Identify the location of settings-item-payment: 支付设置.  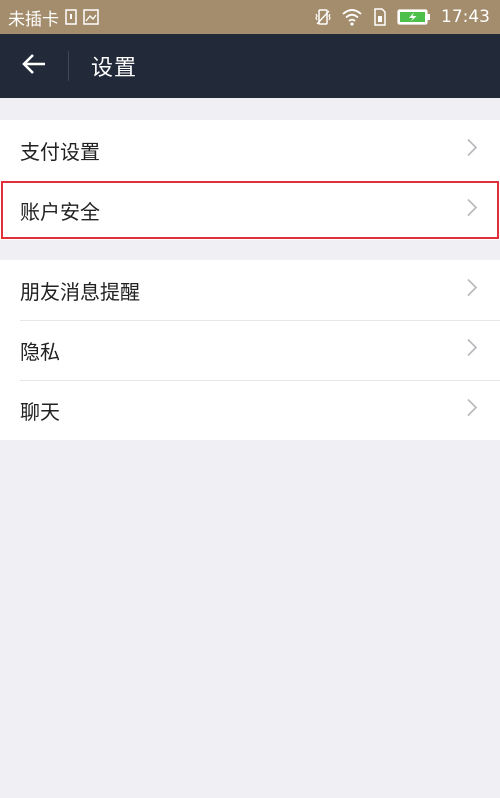
(250, 150).